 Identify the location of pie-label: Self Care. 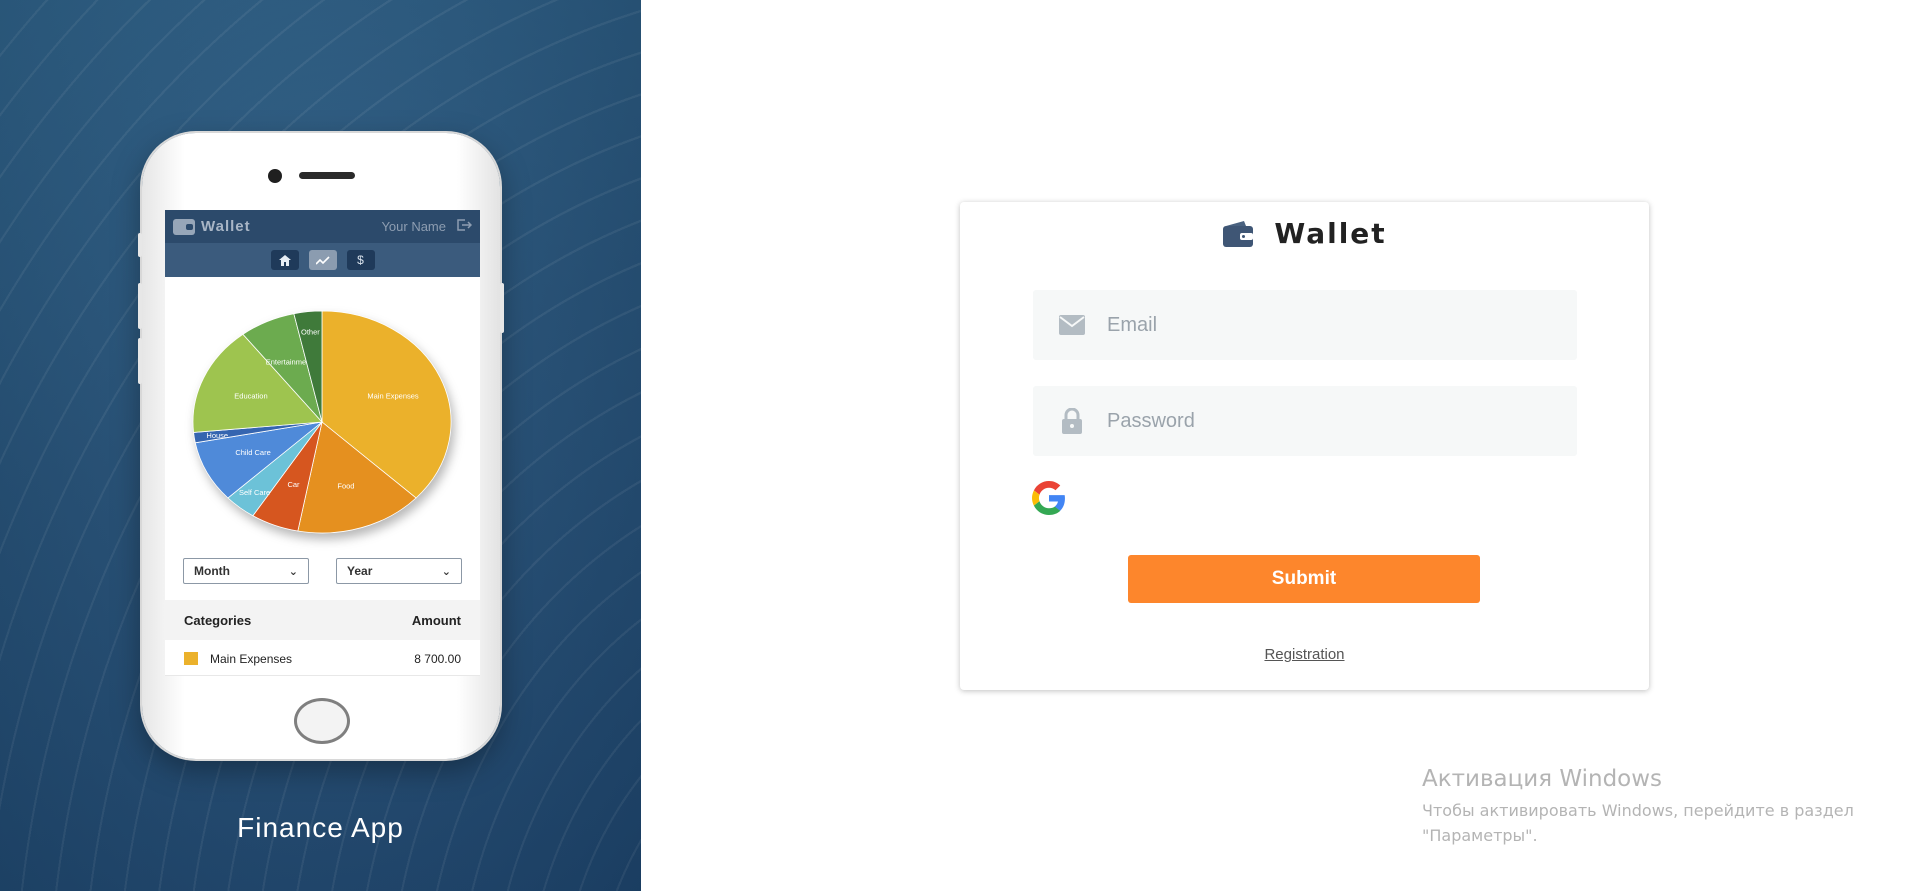
(254, 492).